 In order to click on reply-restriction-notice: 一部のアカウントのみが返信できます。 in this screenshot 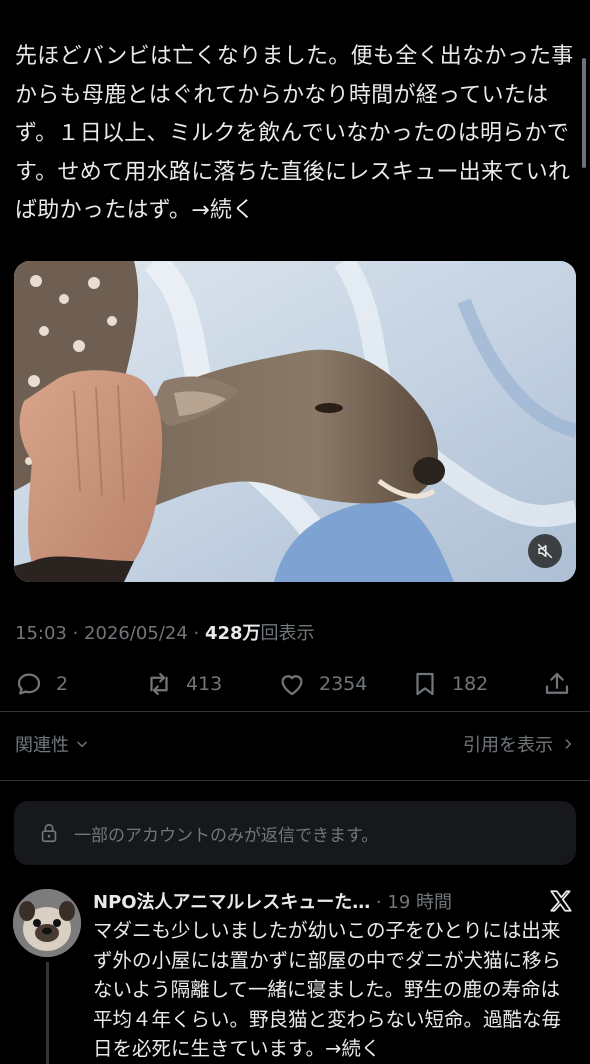, I will do `click(295, 833)`.